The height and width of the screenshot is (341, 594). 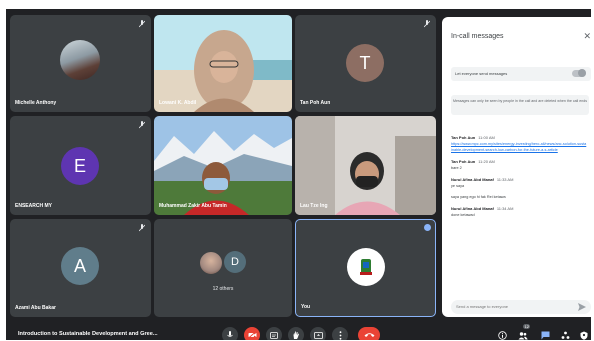 I want to click on participant-count-badge: 12, so click(x=527, y=326).